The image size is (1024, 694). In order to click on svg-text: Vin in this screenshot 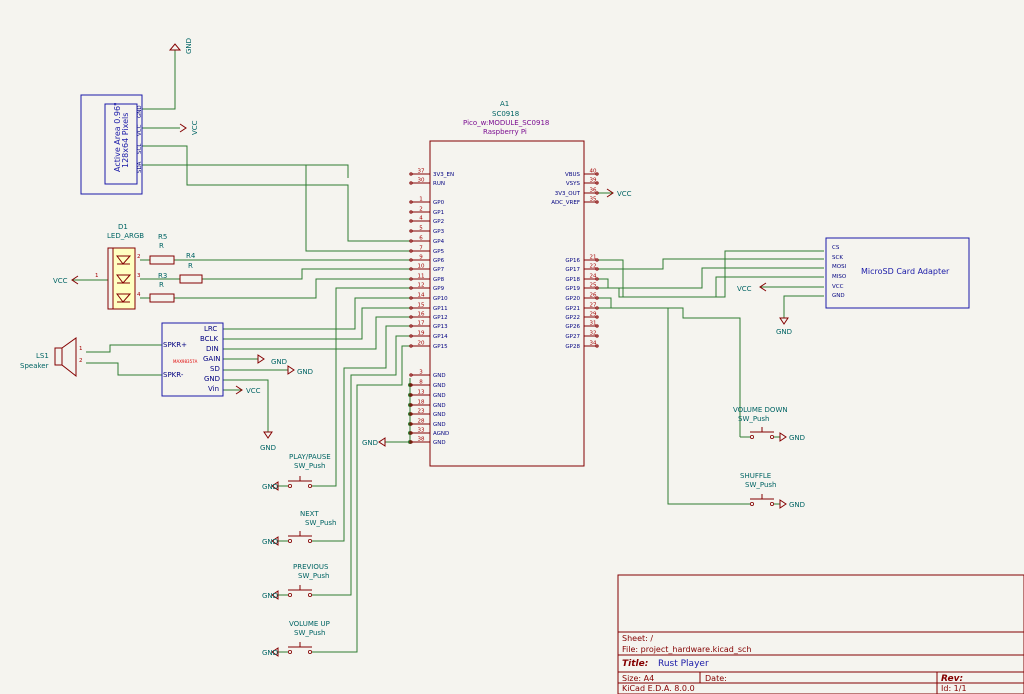, I will do `click(213, 389)`.